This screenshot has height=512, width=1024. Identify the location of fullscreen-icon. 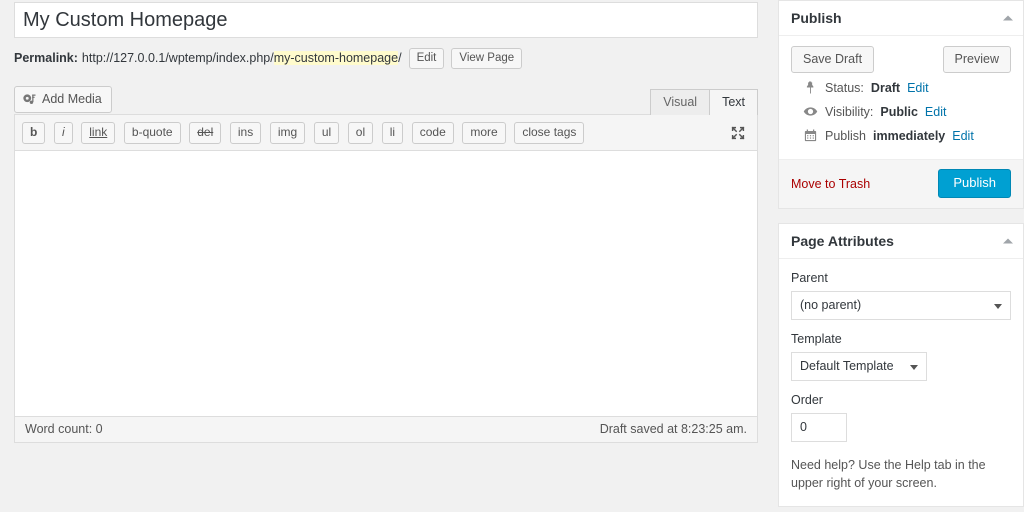
(738, 133).